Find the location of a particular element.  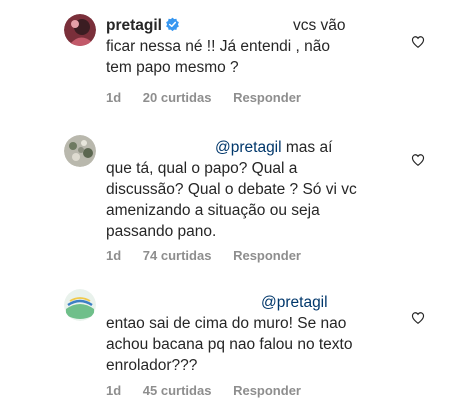

comment-body-line: mas aí is located at coordinates (309, 147).